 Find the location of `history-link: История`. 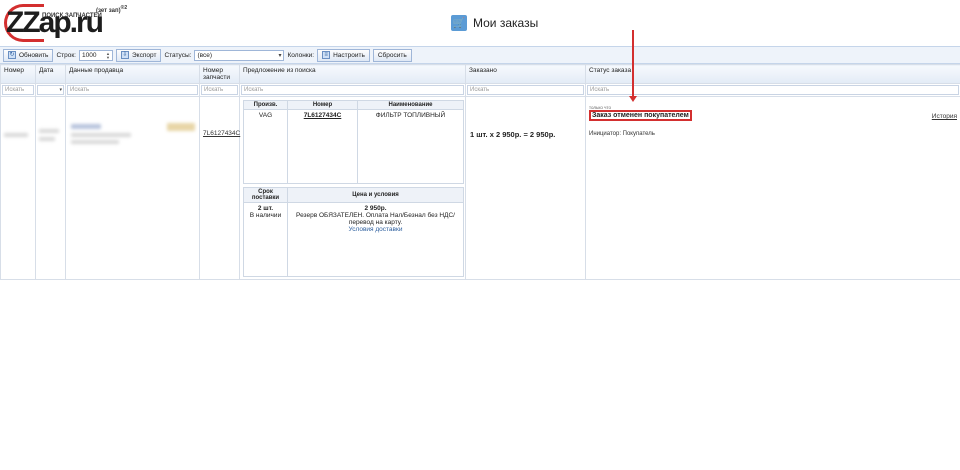

history-link: История is located at coordinates (944, 116).